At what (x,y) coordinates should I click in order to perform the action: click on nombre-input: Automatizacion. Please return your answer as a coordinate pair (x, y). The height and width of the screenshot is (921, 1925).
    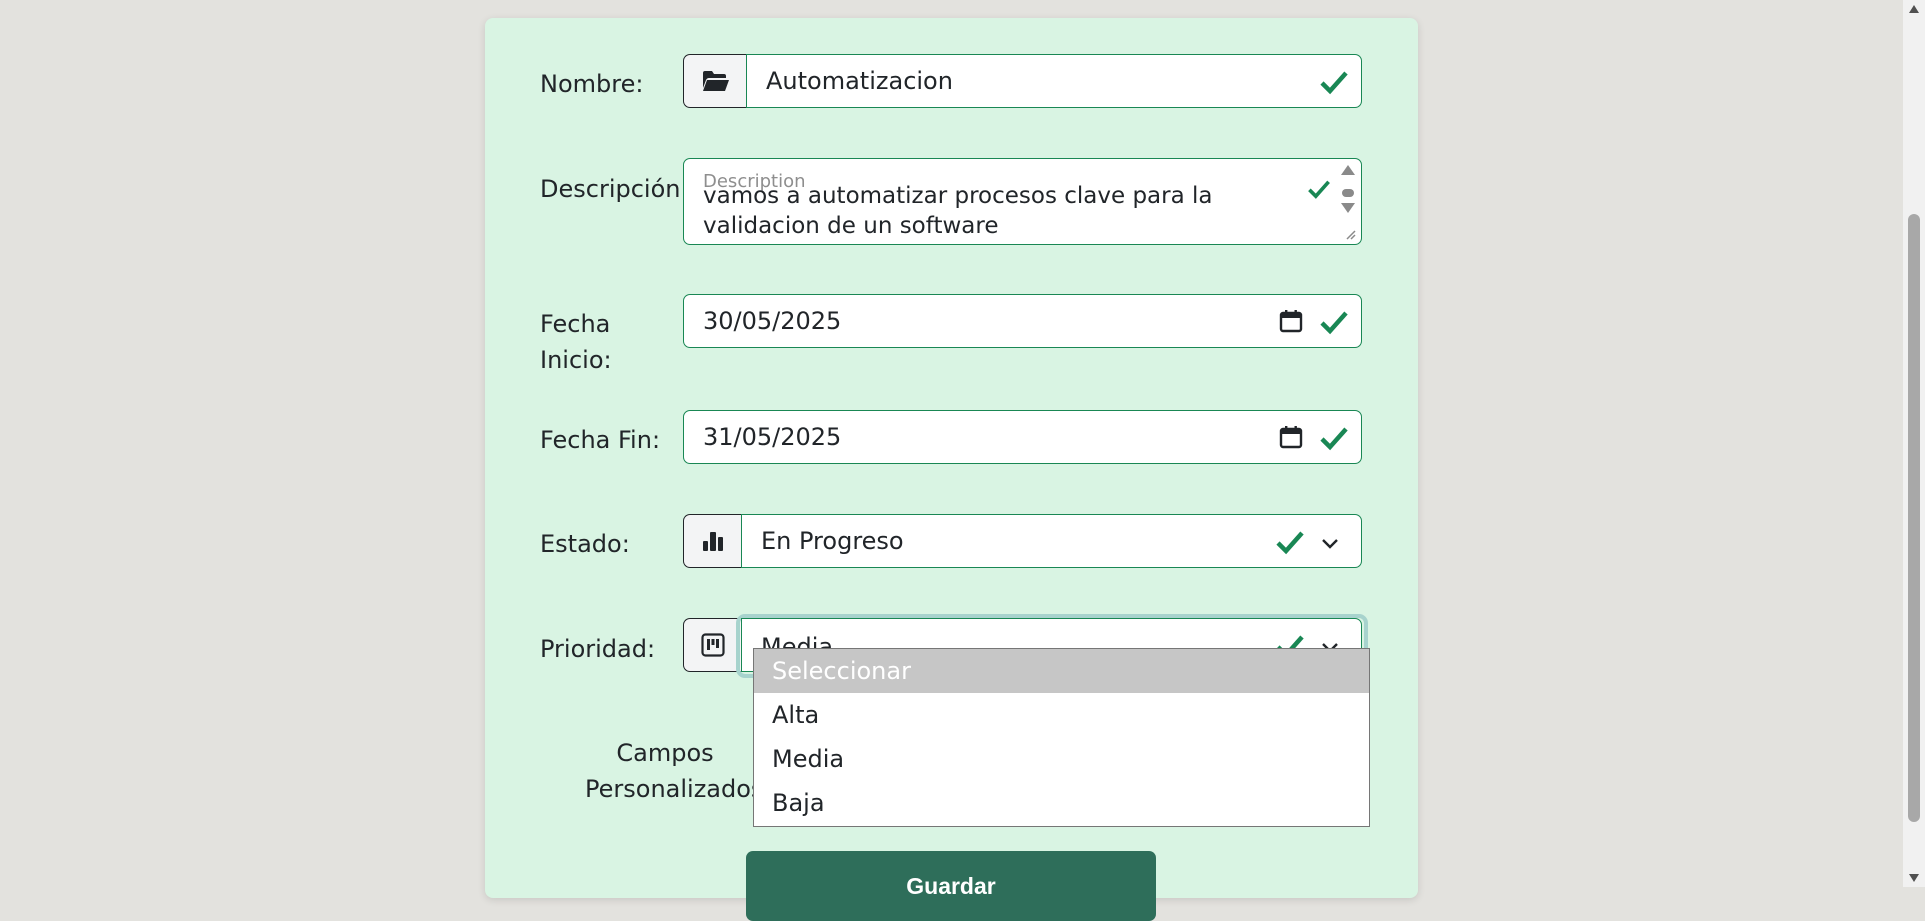
    Looking at the image, I should click on (1054, 81).